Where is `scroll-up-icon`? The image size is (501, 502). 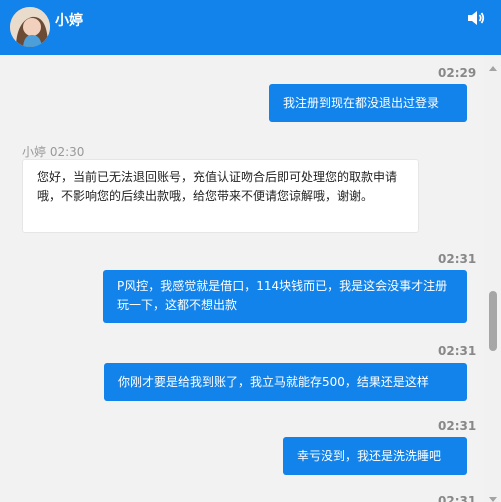 scroll-up-icon is located at coordinates (493, 68).